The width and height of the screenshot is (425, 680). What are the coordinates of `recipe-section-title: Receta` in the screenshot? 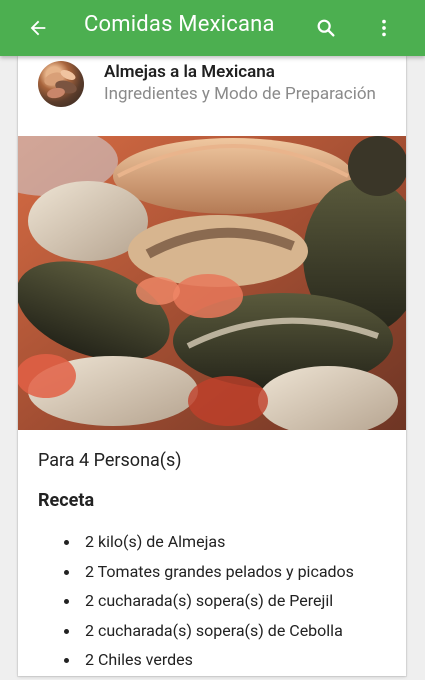 It's located at (66, 500).